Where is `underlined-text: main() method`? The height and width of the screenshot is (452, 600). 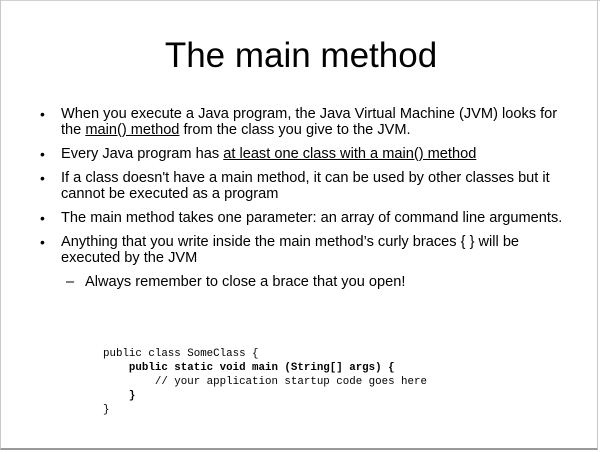
underlined-text: main() method is located at coordinates (132, 130).